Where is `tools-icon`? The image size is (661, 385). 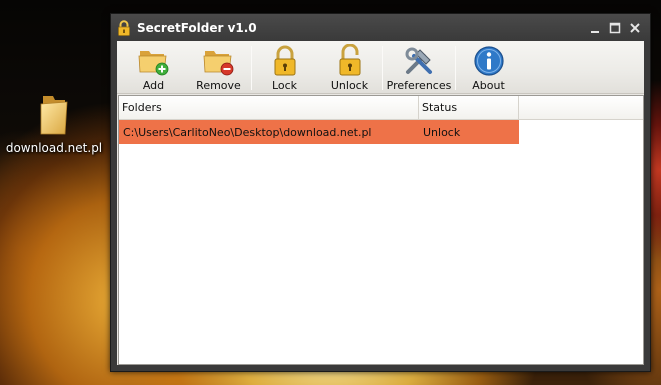
tools-icon is located at coordinates (419, 61).